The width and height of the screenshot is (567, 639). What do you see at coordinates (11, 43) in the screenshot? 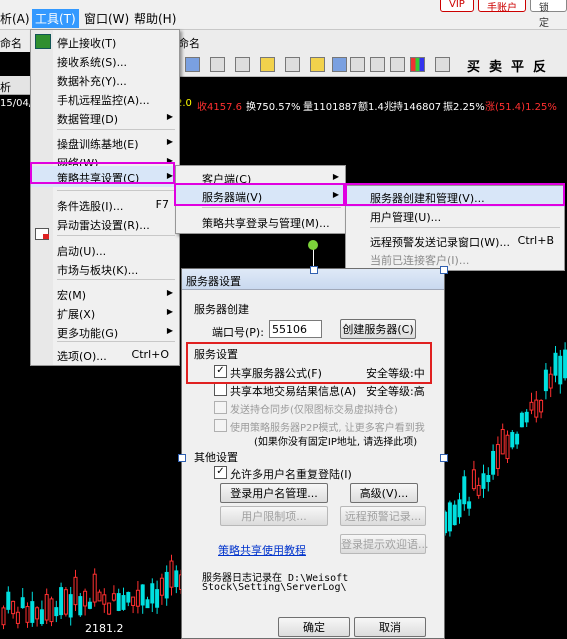
I see `toolbar-name-left: 命名` at bounding box center [11, 43].